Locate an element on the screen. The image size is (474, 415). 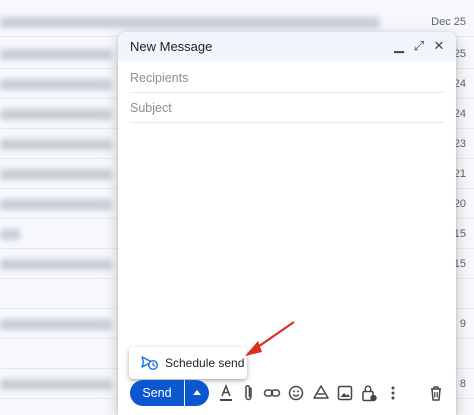
confidential-lock-icon is located at coordinates (369, 393).